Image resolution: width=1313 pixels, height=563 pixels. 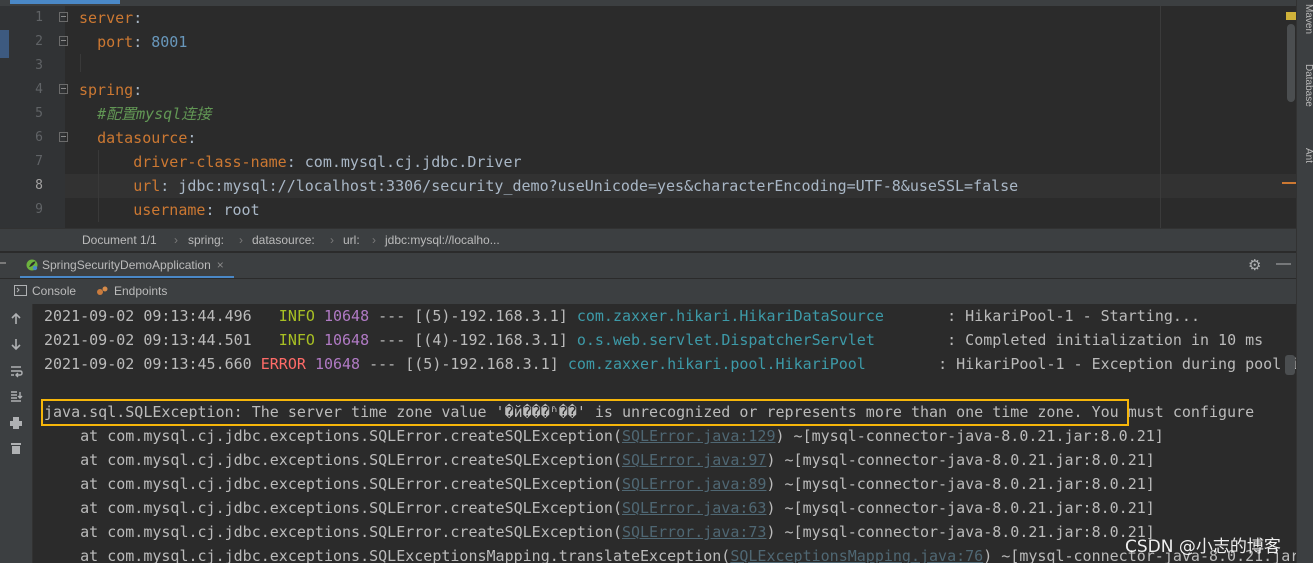 I want to click on yaml-key: port, so click(x=115, y=42).